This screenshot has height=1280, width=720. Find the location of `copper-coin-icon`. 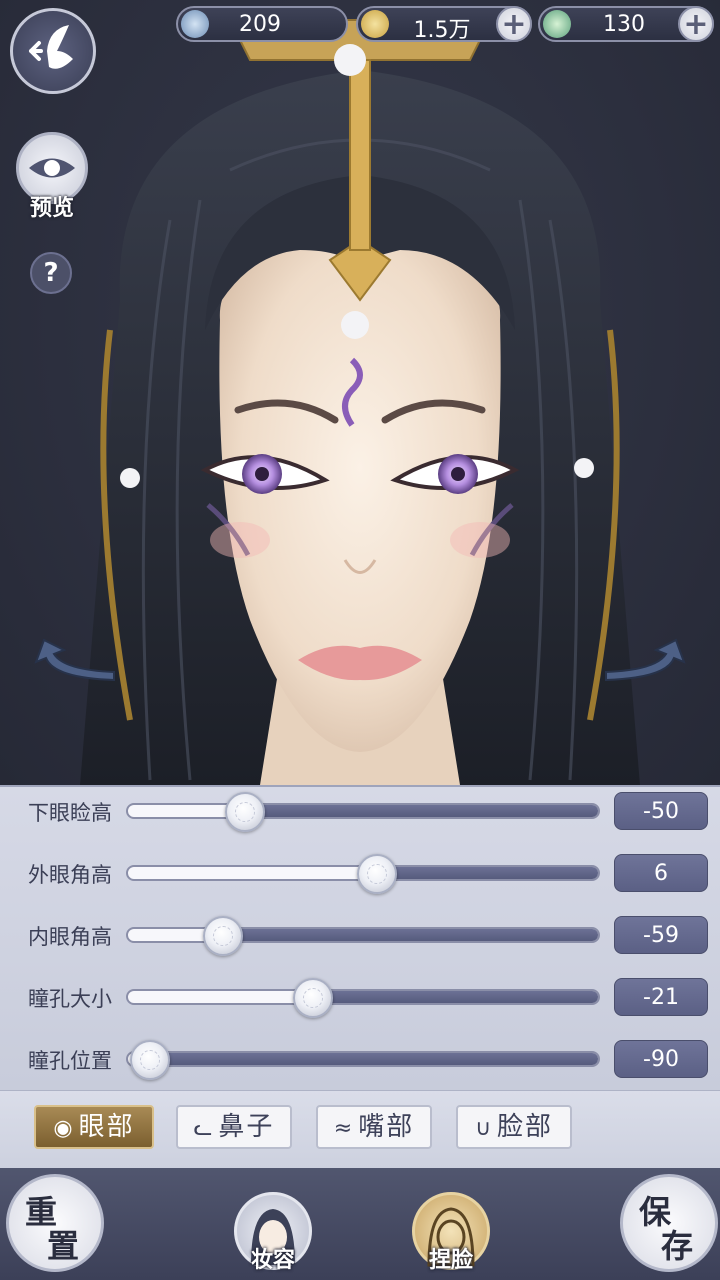

copper-coin-icon is located at coordinates (375, 24).